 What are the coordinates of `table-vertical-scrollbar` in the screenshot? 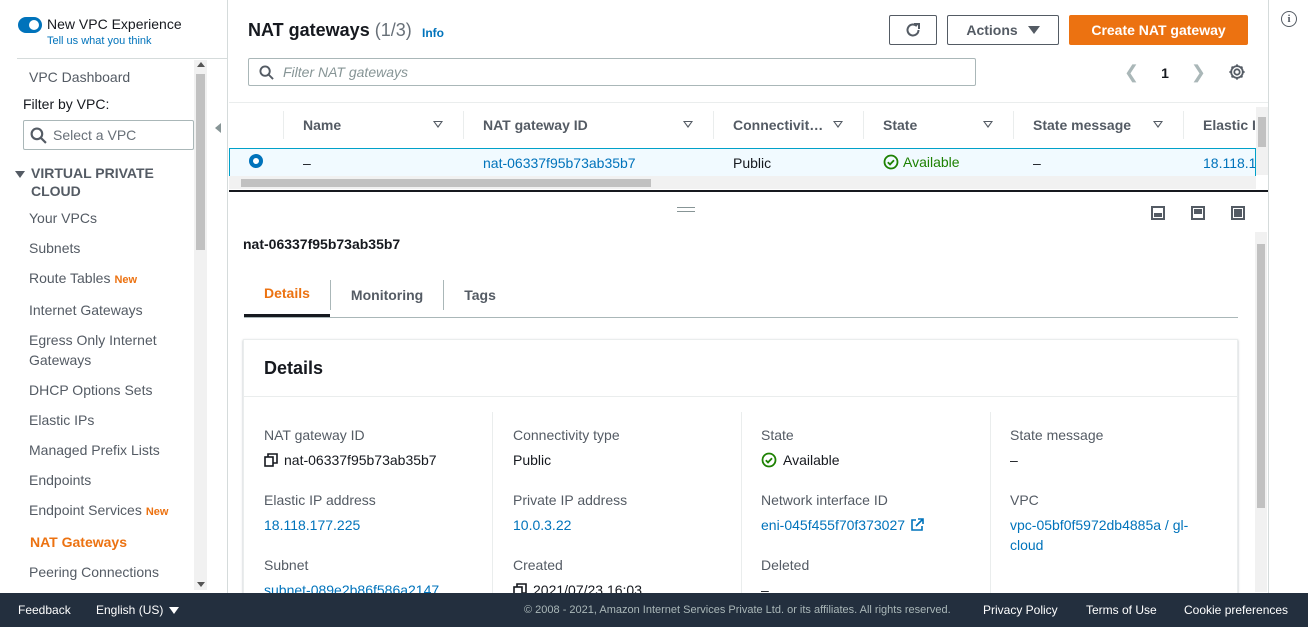 It's located at (1262, 141).